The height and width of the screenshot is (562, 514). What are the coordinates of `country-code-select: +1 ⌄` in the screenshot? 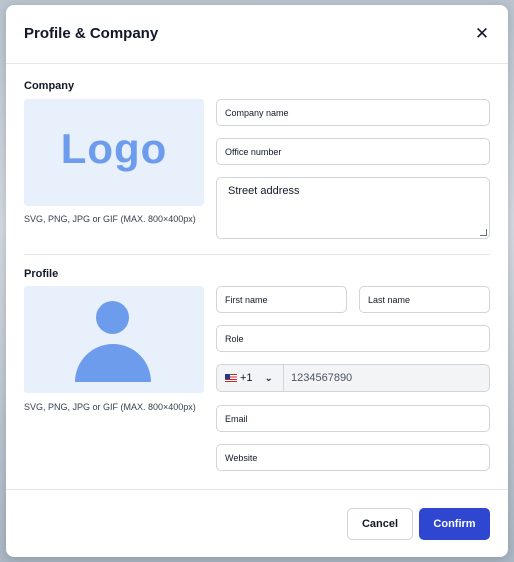 It's located at (250, 378).